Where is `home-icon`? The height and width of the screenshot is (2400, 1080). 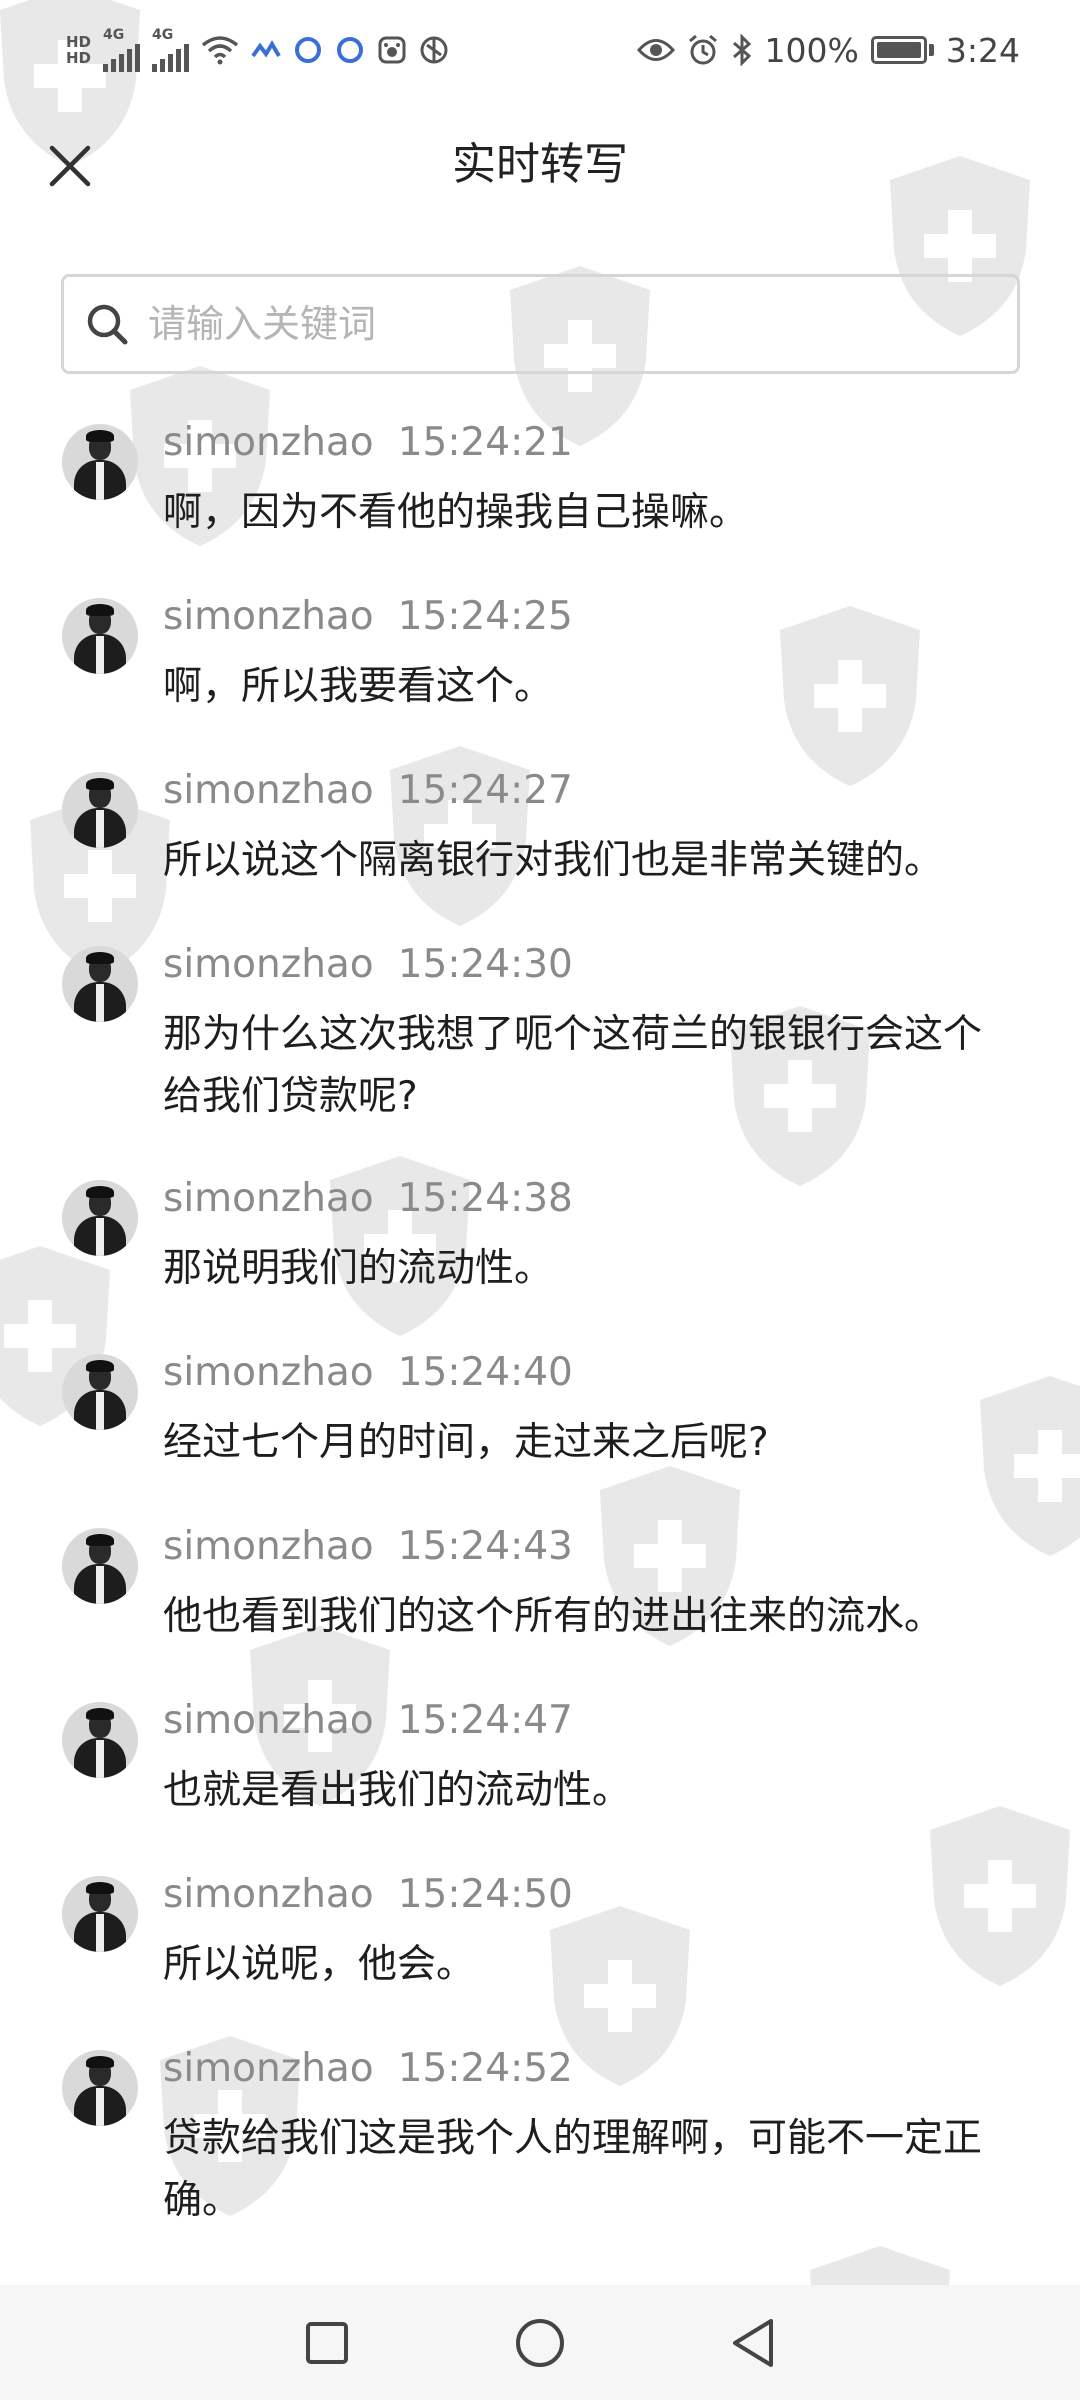 home-icon is located at coordinates (539, 2342).